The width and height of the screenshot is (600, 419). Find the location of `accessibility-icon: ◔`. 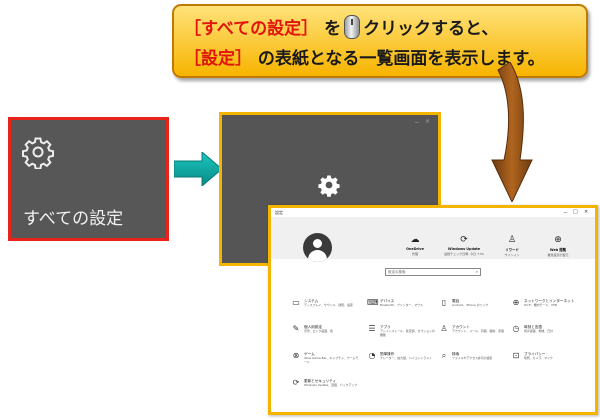

accessibility-icon: ◔ is located at coordinates (372, 355).